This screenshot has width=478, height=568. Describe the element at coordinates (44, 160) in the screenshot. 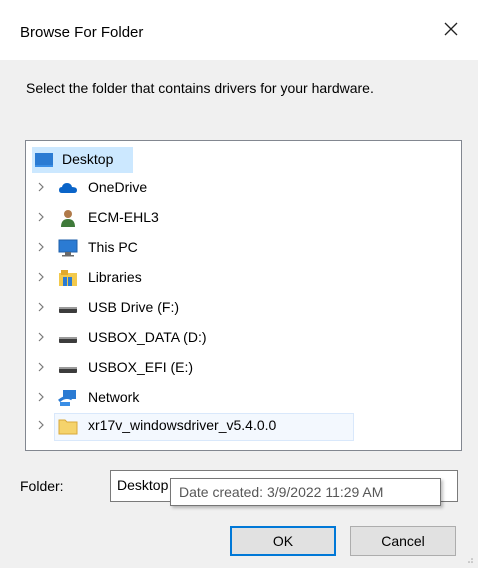

I see `desktop-icon` at that location.